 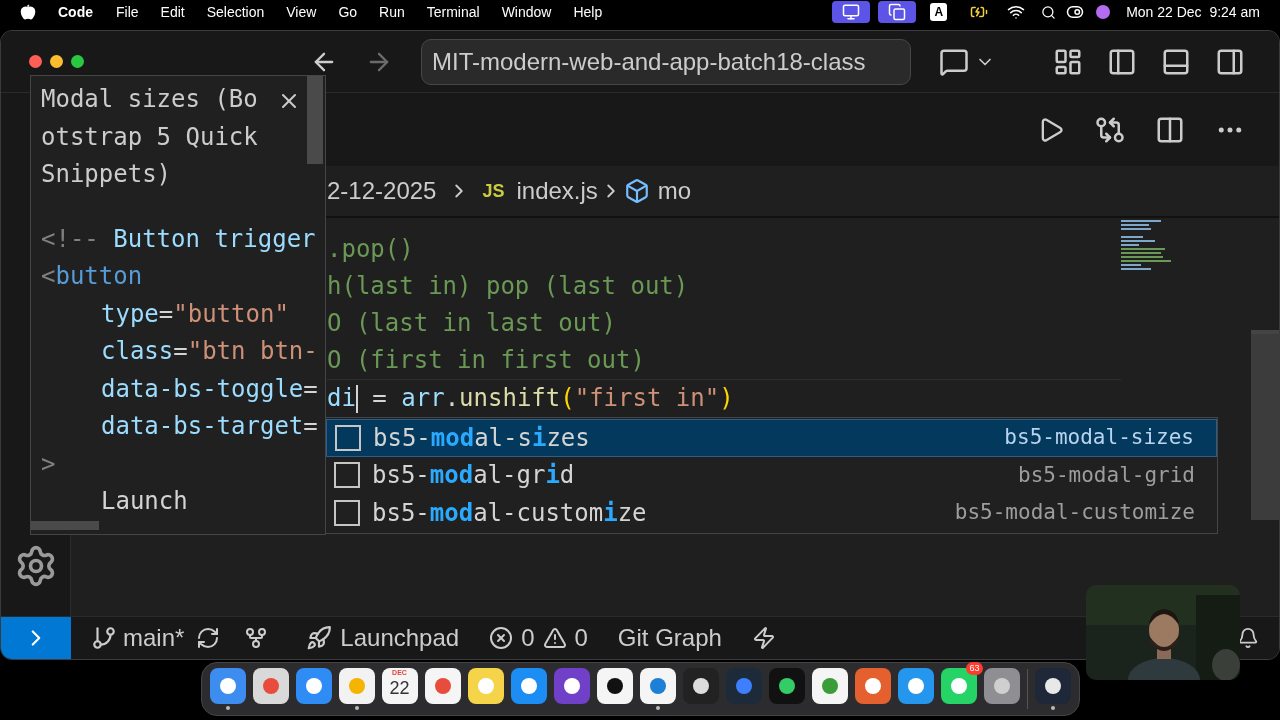 What do you see at coordinates (382, 191) in the screenshot?
I see `breadcrumb-item: 2-12-2025` at bounding box center [382, 191].